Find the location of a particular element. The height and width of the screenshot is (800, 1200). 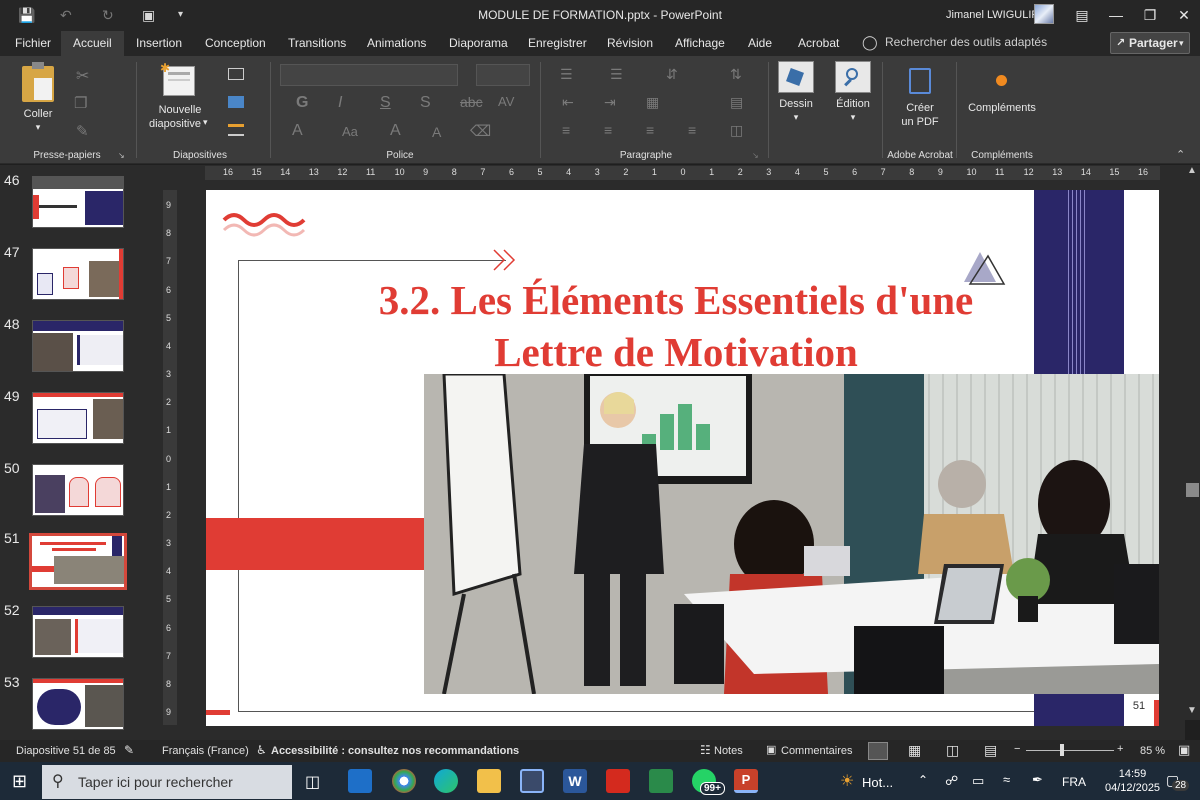

outlook-icon is located at coordinates (360, 781).